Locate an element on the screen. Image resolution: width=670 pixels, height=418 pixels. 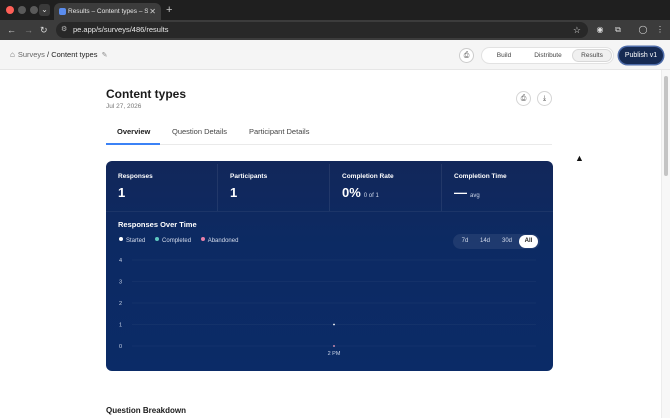
y-tick-label: 0 is located at coordinates (120, 347).